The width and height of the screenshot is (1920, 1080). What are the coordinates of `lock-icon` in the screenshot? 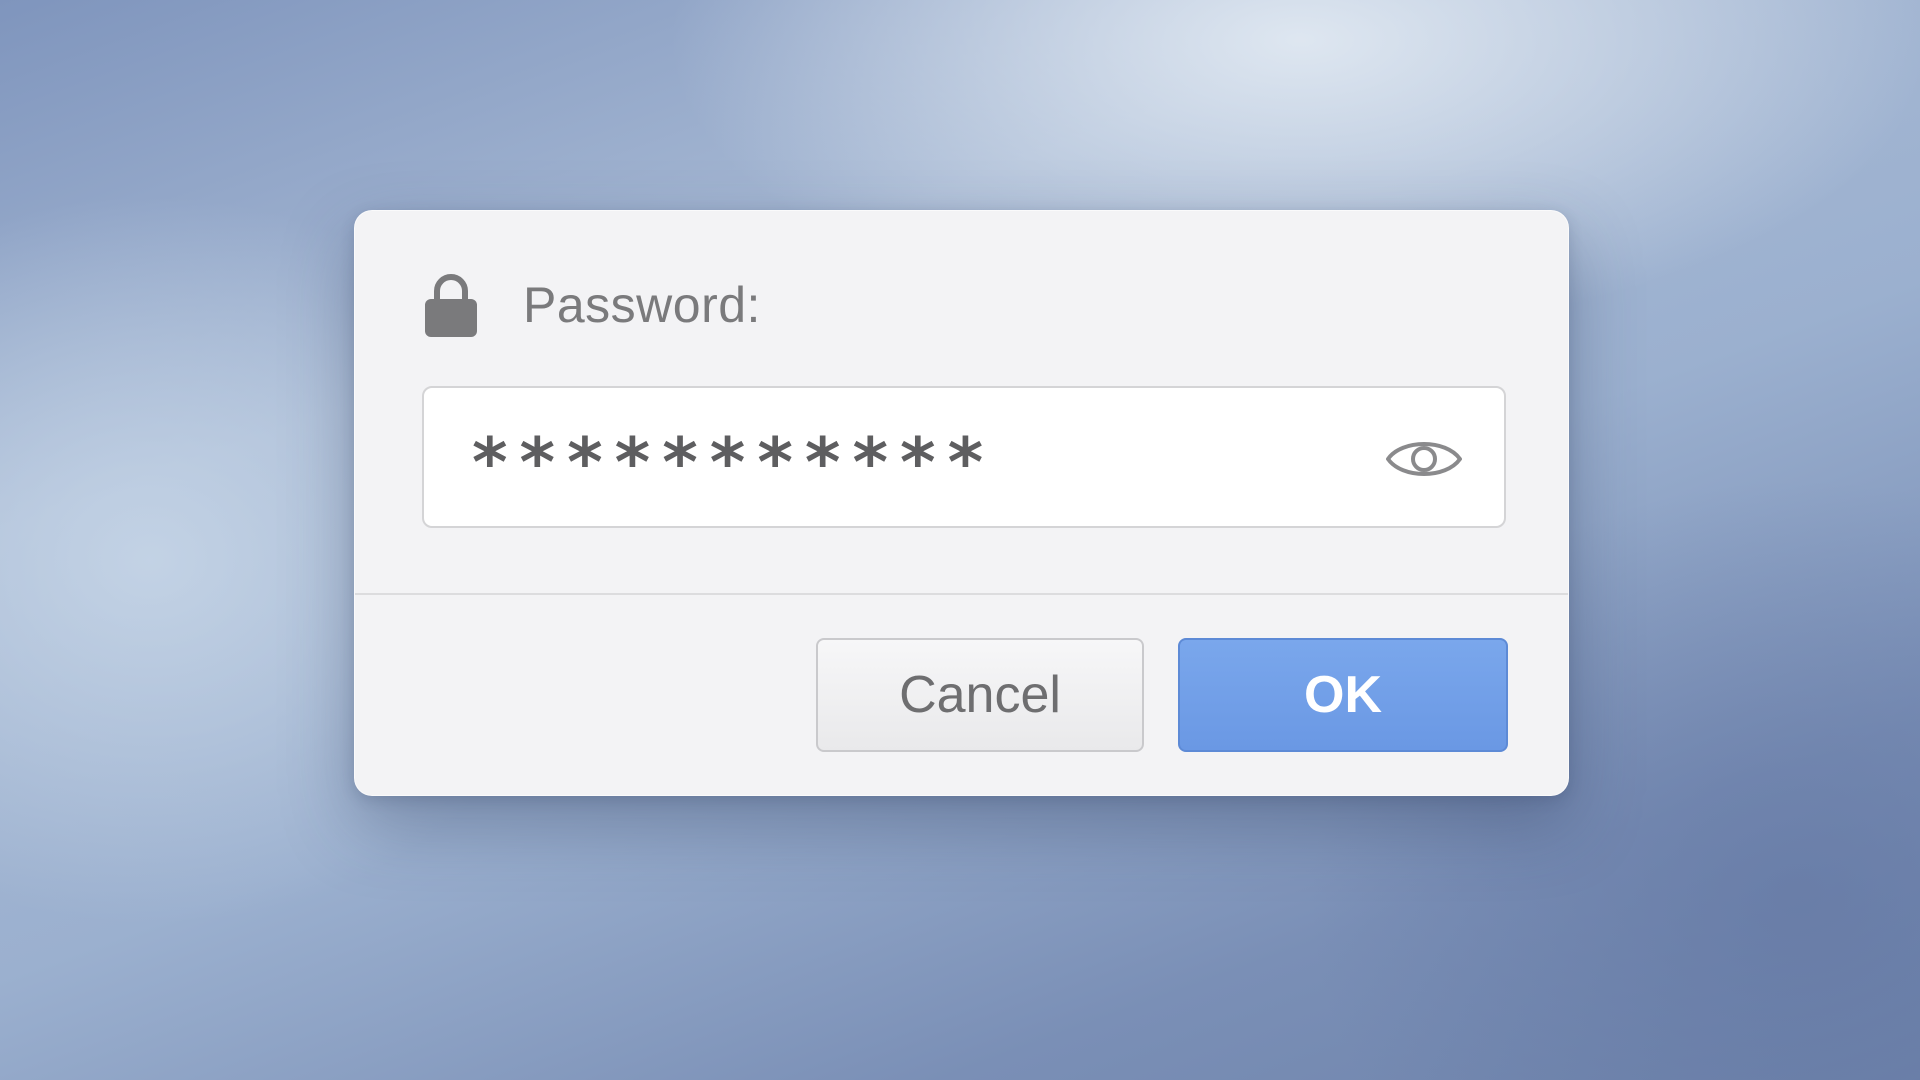 It's located at (451, 305).